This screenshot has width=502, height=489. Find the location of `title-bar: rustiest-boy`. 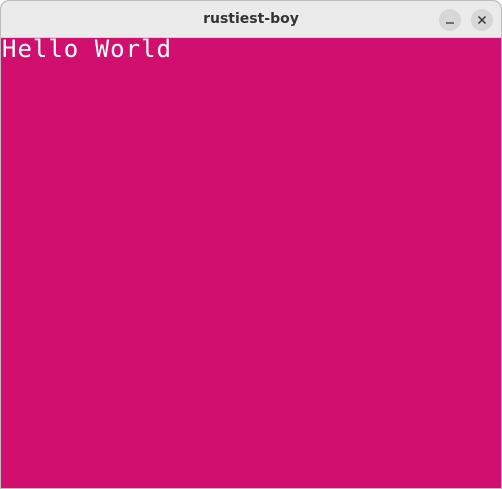

title-bar: rustiest-boy is located at coordinates (251, 19).